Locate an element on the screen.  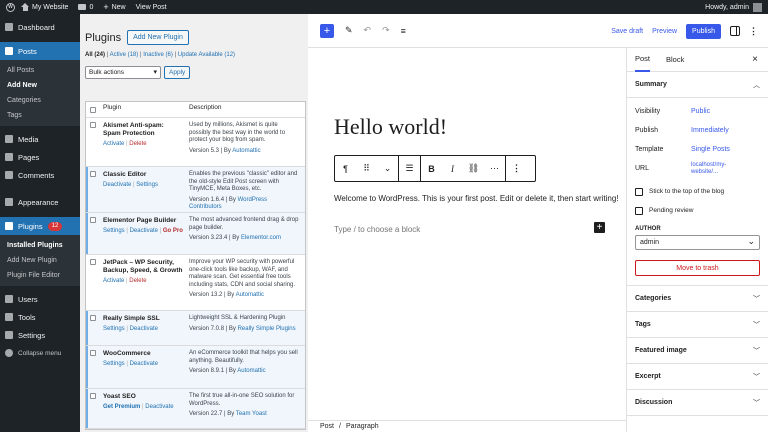
breadcrumb-paragraph: Paragraph is located at coordinates (362, 426).